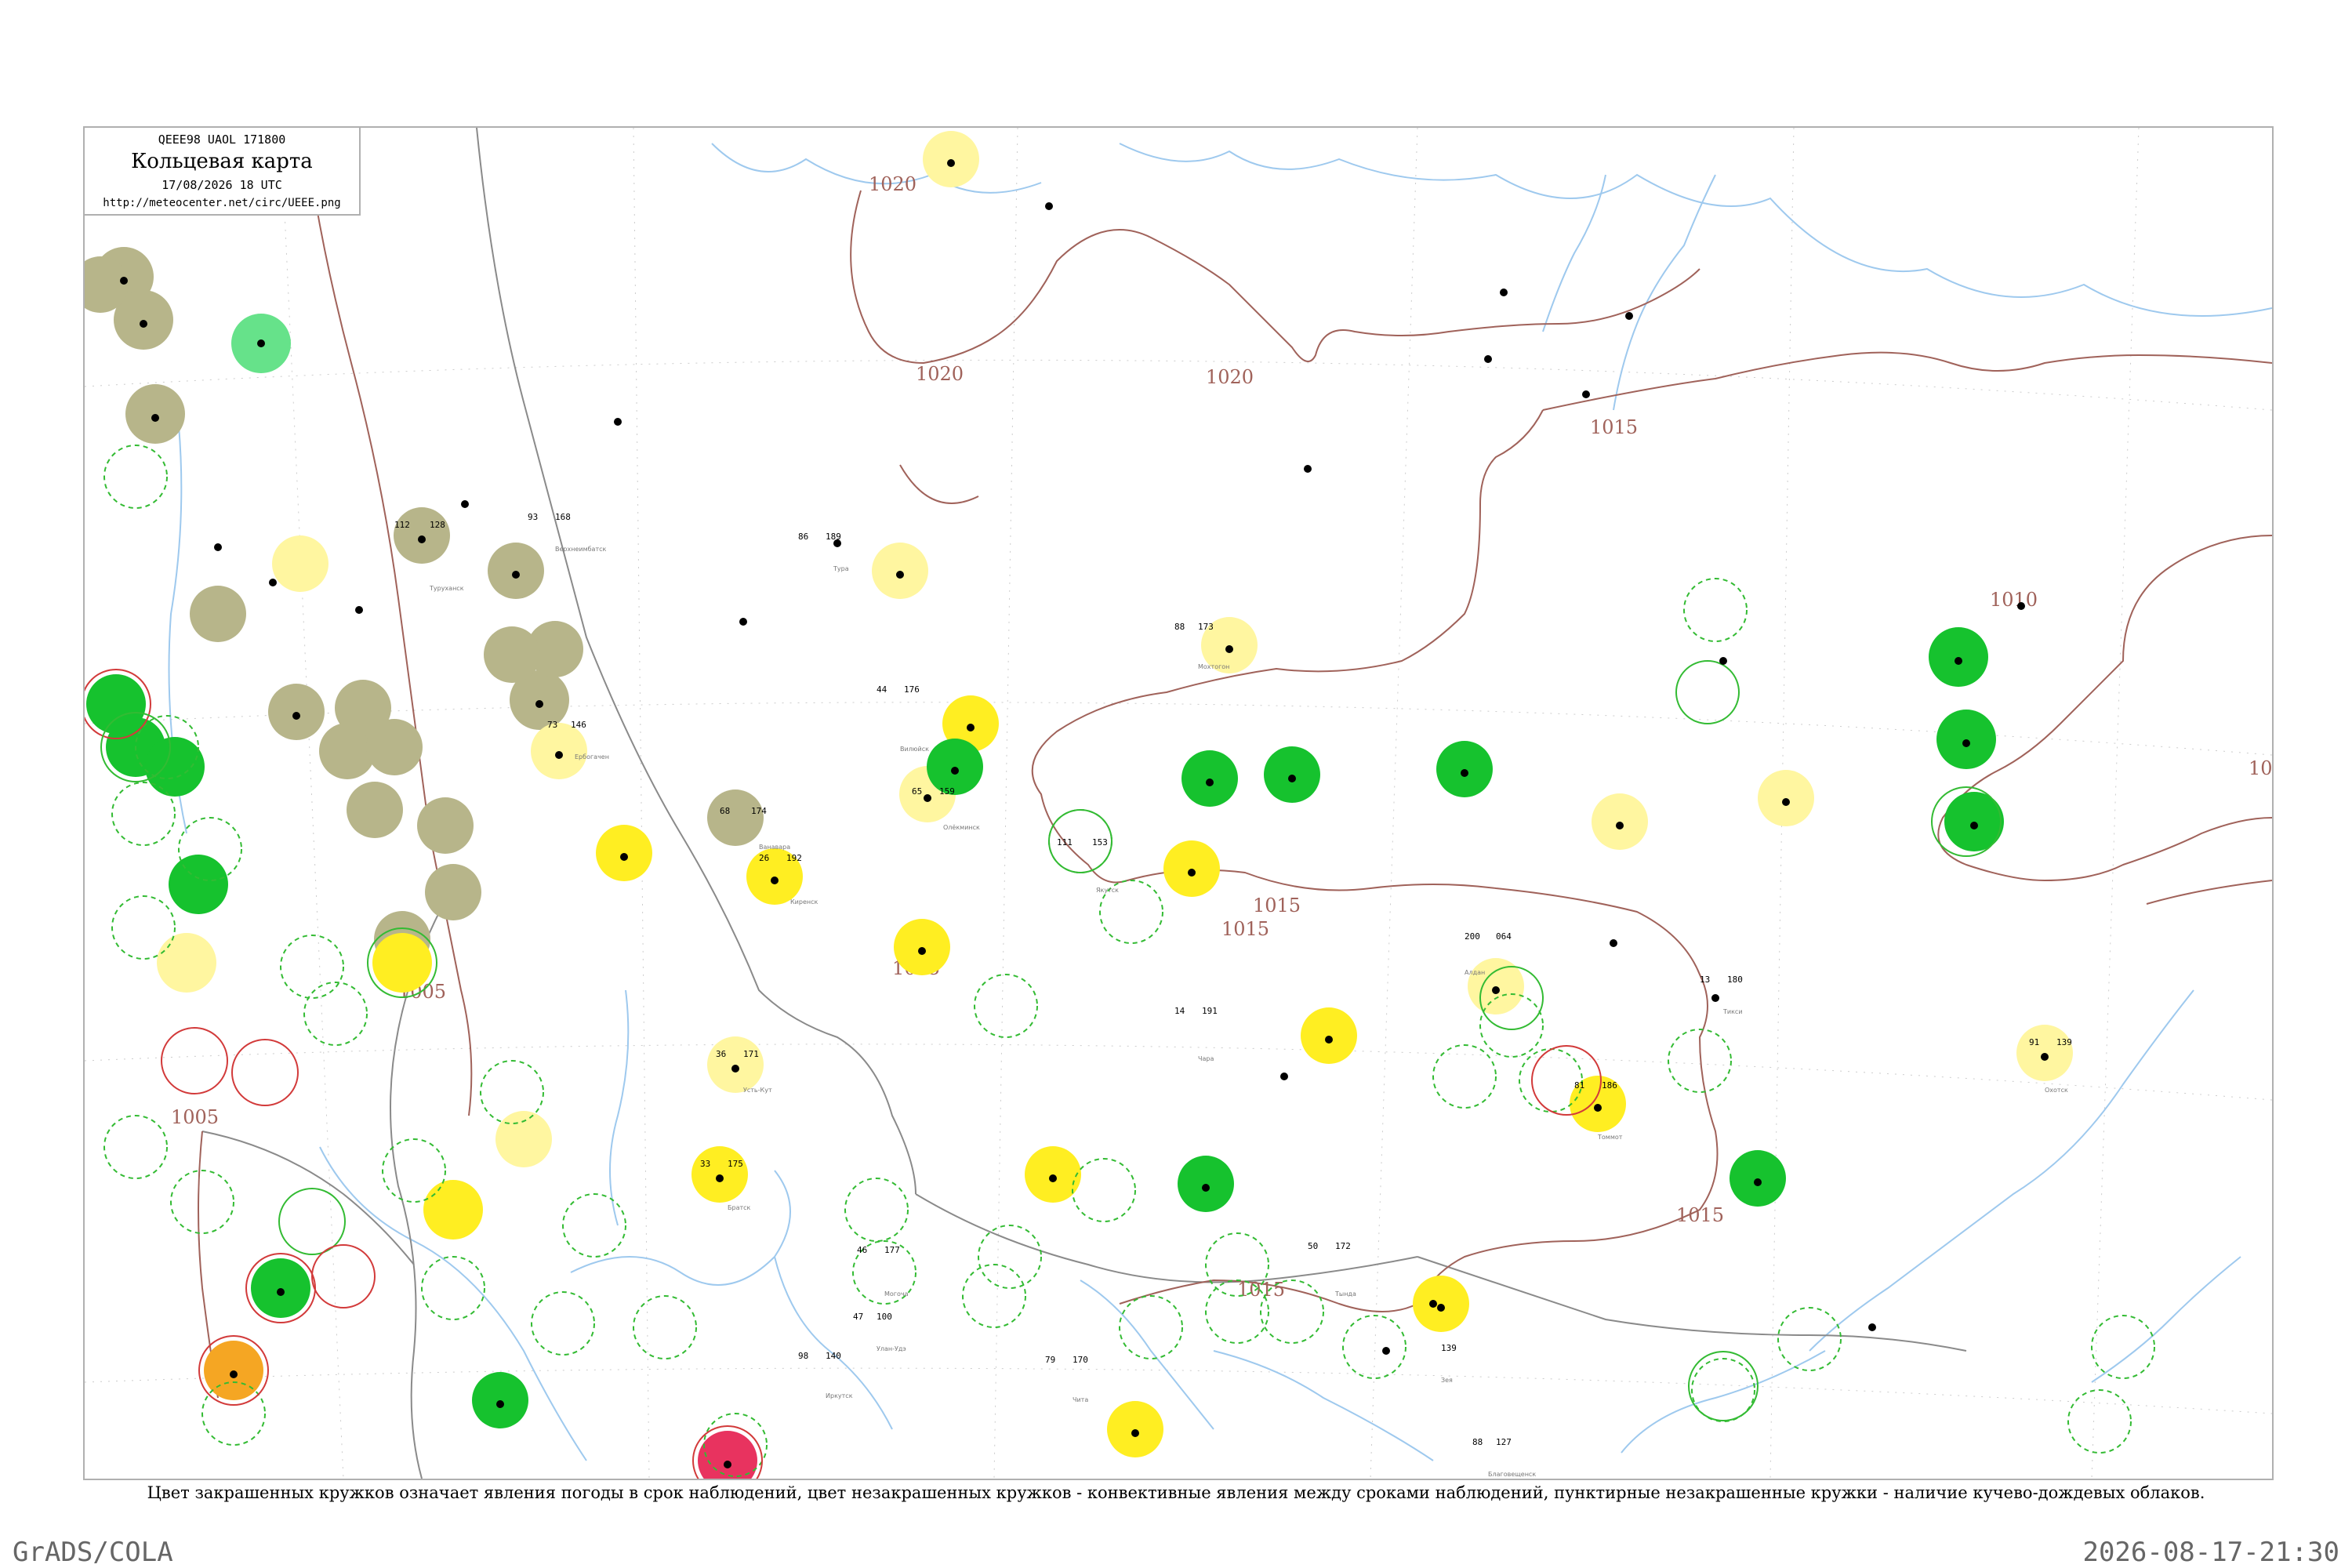 The image size is (2352, 1568). What do you see at coordinates (1512, 1474) in the screenshot?
I see `station-name: Благовещенск` at bounding box center [1512, 1474].